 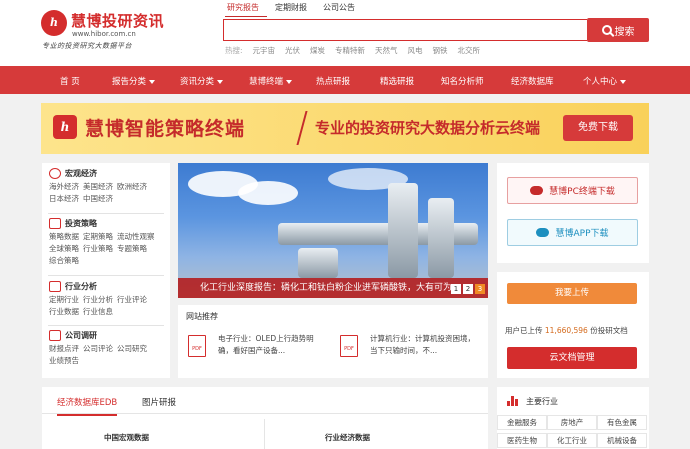 I want to click on banner-download-button: 免费下载, so click(x=598, y=128).